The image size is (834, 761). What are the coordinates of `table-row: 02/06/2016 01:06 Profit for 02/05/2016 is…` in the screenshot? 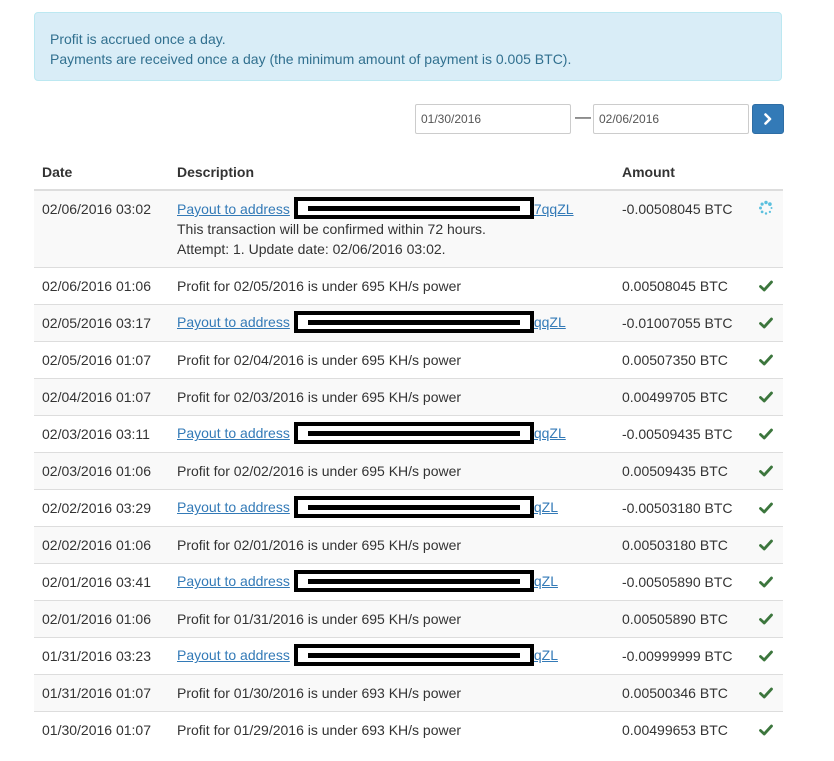 It's located at (408, 285).